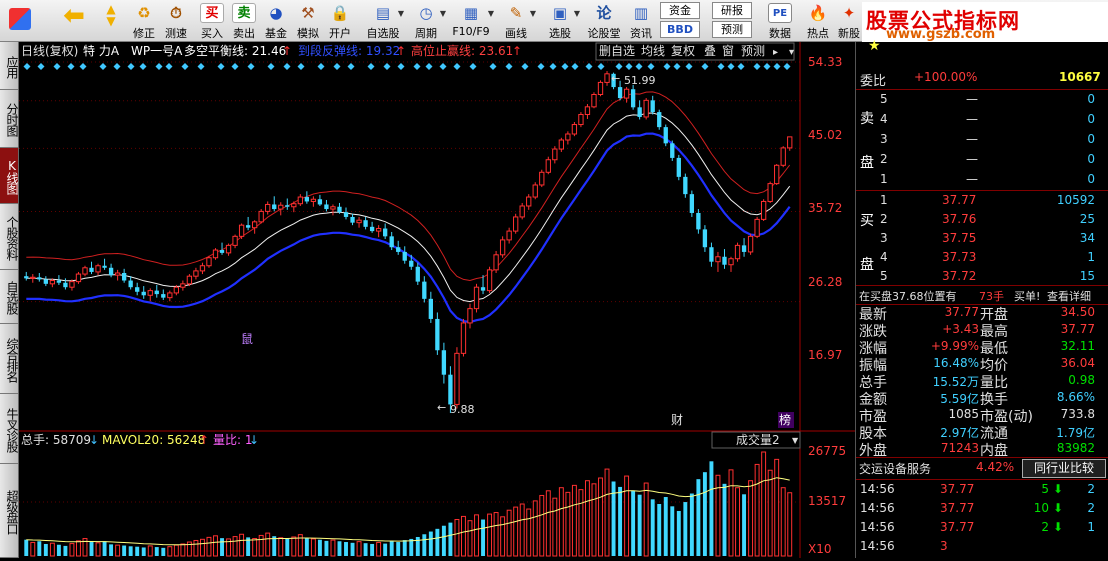 Image resolution: width=1108 pixels, height=561 pixels. I want to click on news-button: ▥ 资讯, so click(641, 21).